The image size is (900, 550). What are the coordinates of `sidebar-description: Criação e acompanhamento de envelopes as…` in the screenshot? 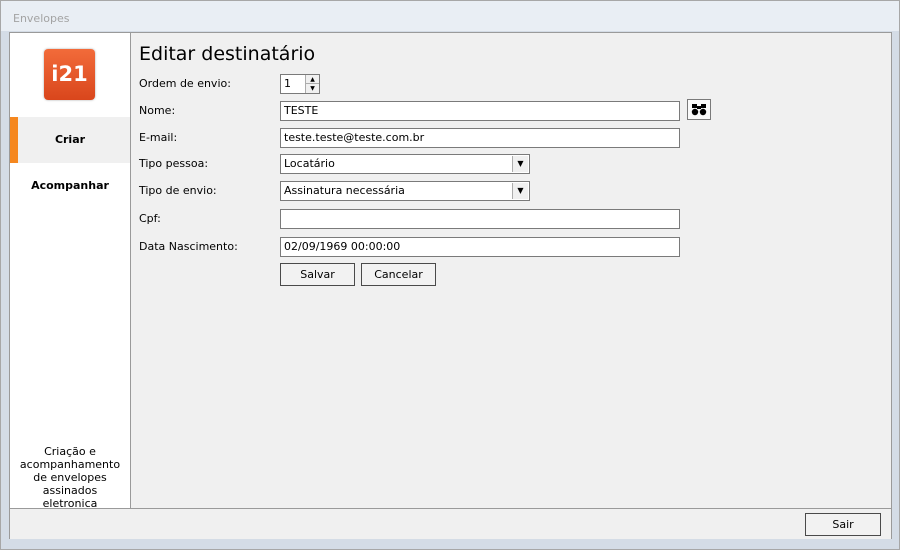 It's located at (70, 477).